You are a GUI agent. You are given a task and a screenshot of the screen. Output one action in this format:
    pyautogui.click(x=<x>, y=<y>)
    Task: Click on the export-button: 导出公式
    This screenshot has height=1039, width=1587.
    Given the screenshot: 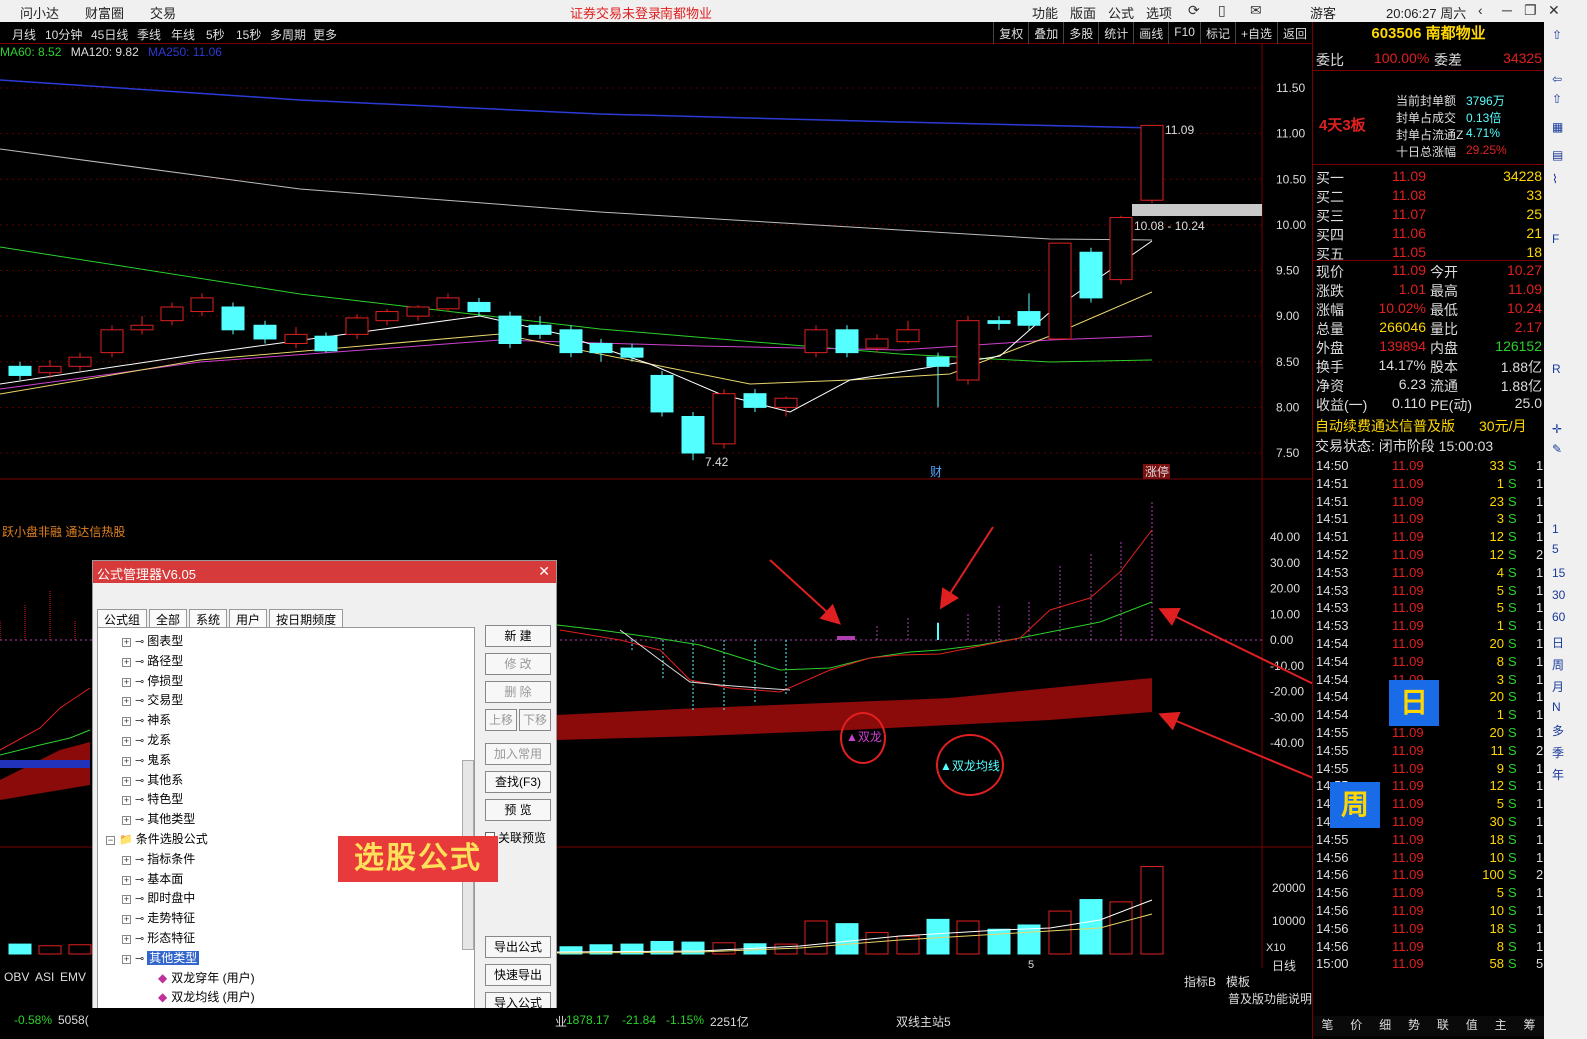 What is the action you would take?
    pyautogui.click(x=518, y=947)
    